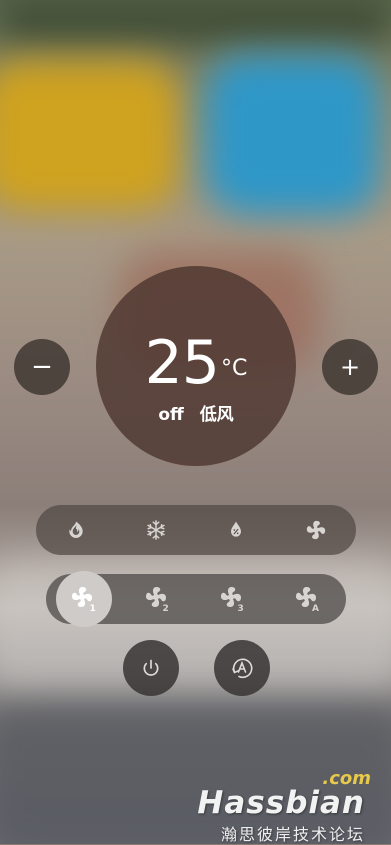  I want to click on fan-speed-badge: 1, so click(93, 608).